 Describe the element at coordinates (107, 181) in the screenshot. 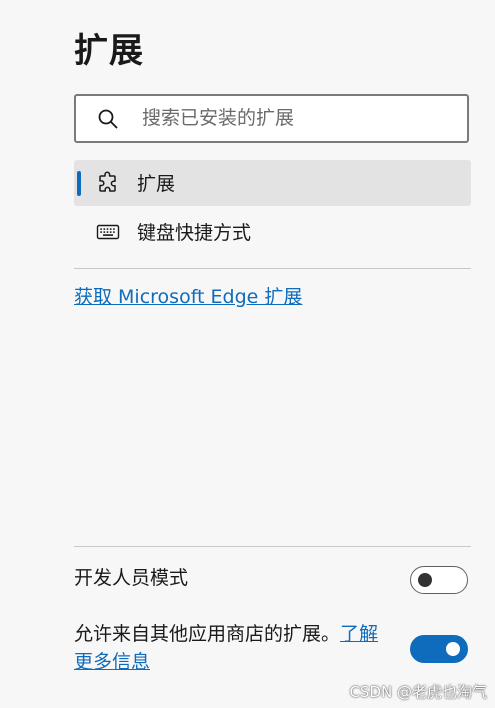

I see `puzzle-icon` at that location.